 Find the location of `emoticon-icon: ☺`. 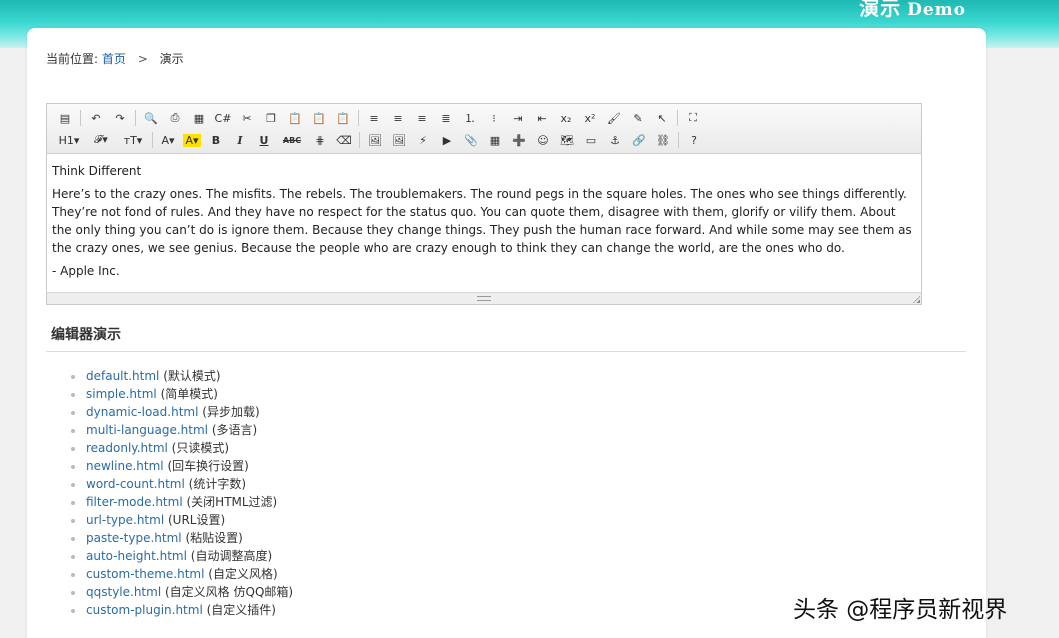

emoticon-icon: ☺ is located at coordinates (543, 140).